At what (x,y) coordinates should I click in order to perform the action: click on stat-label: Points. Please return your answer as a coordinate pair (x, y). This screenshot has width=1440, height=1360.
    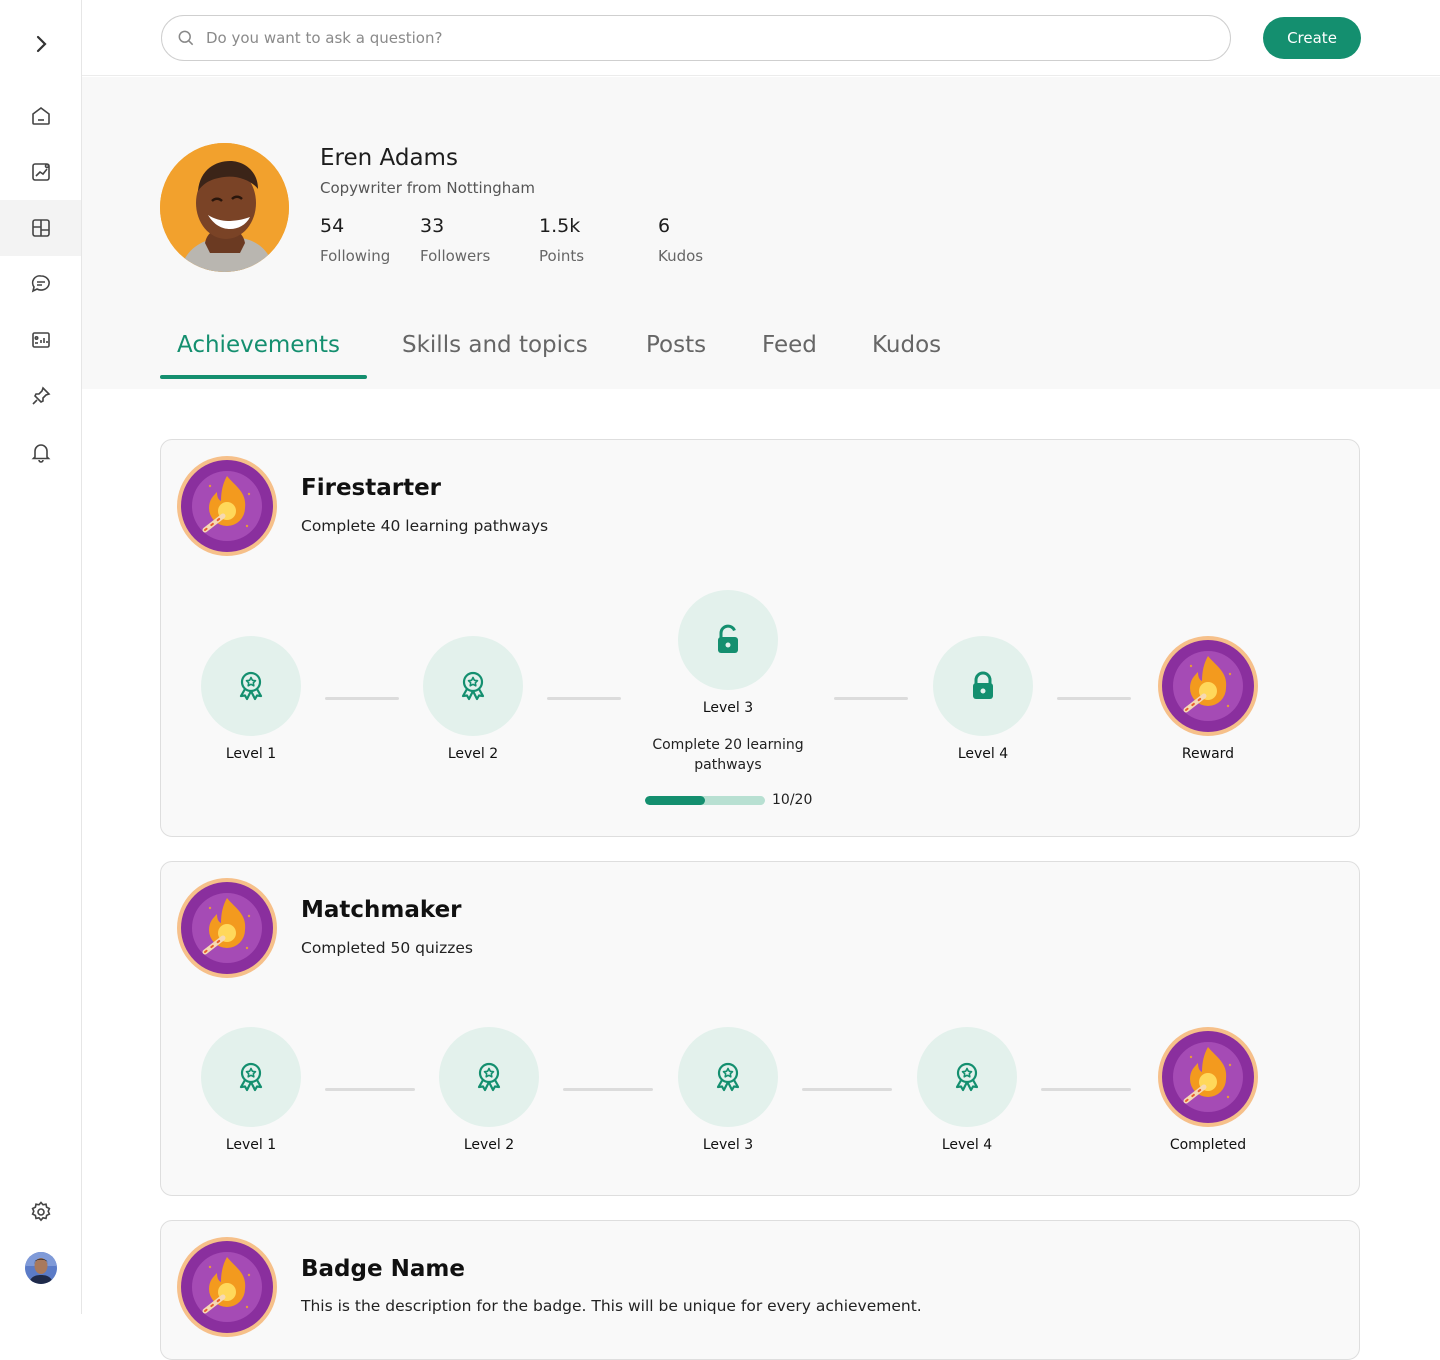
    Looking at the image, I should click on (562, 256).